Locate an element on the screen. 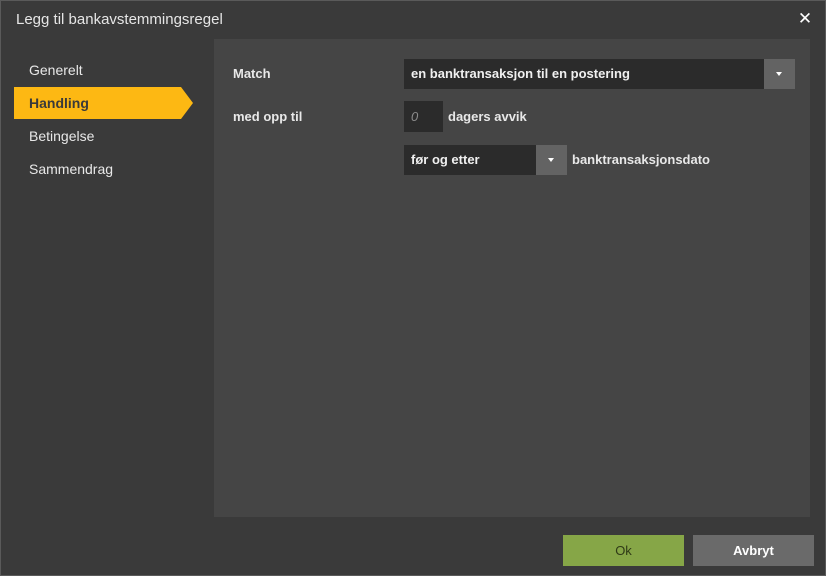 The image size is (826, 576). match-dropdown-button is located at coordinates (779, 74).